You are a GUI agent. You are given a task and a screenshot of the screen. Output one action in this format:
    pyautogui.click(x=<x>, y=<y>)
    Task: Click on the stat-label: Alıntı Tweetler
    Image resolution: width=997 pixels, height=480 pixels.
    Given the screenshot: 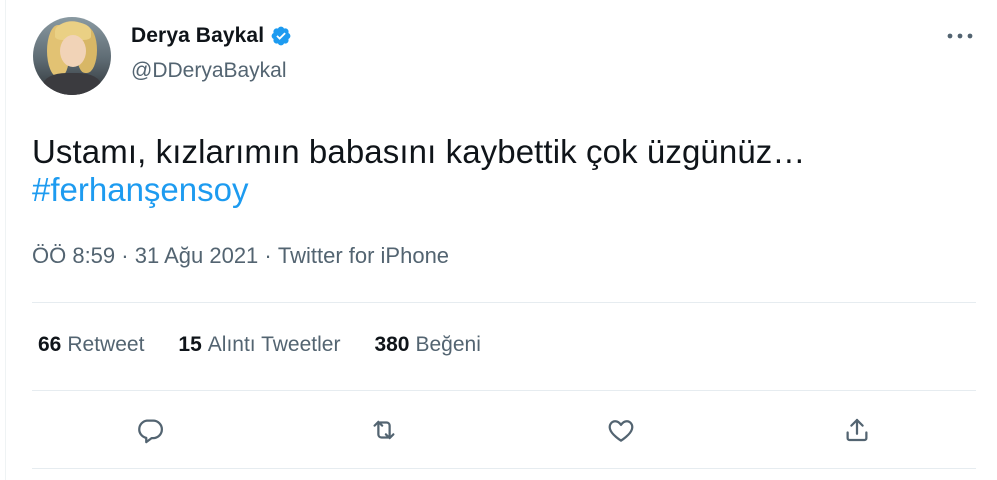 What is the action you would take?
    pyautogui.click(x=274, y=344)
    